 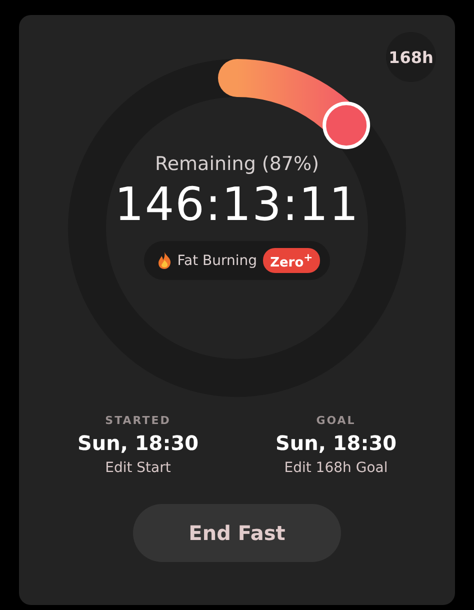 I want to click on stage-pill: Fat Burning Zero$^{+}$, so click(x=237, y=260).